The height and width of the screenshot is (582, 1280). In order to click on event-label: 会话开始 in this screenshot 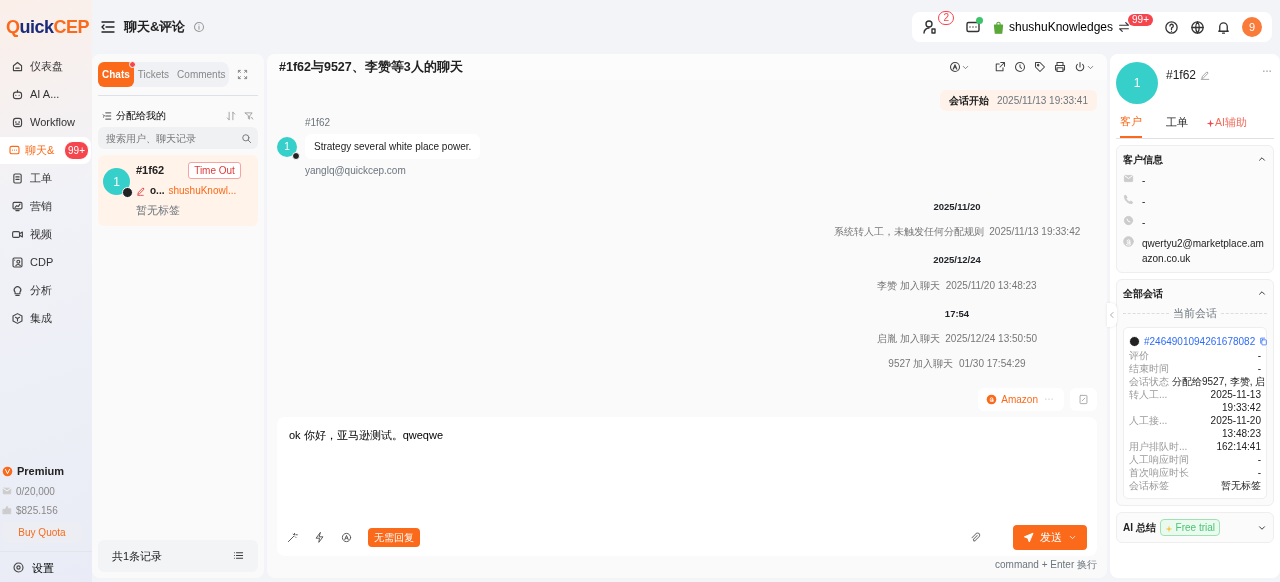, I will do `click(969, 100)`.